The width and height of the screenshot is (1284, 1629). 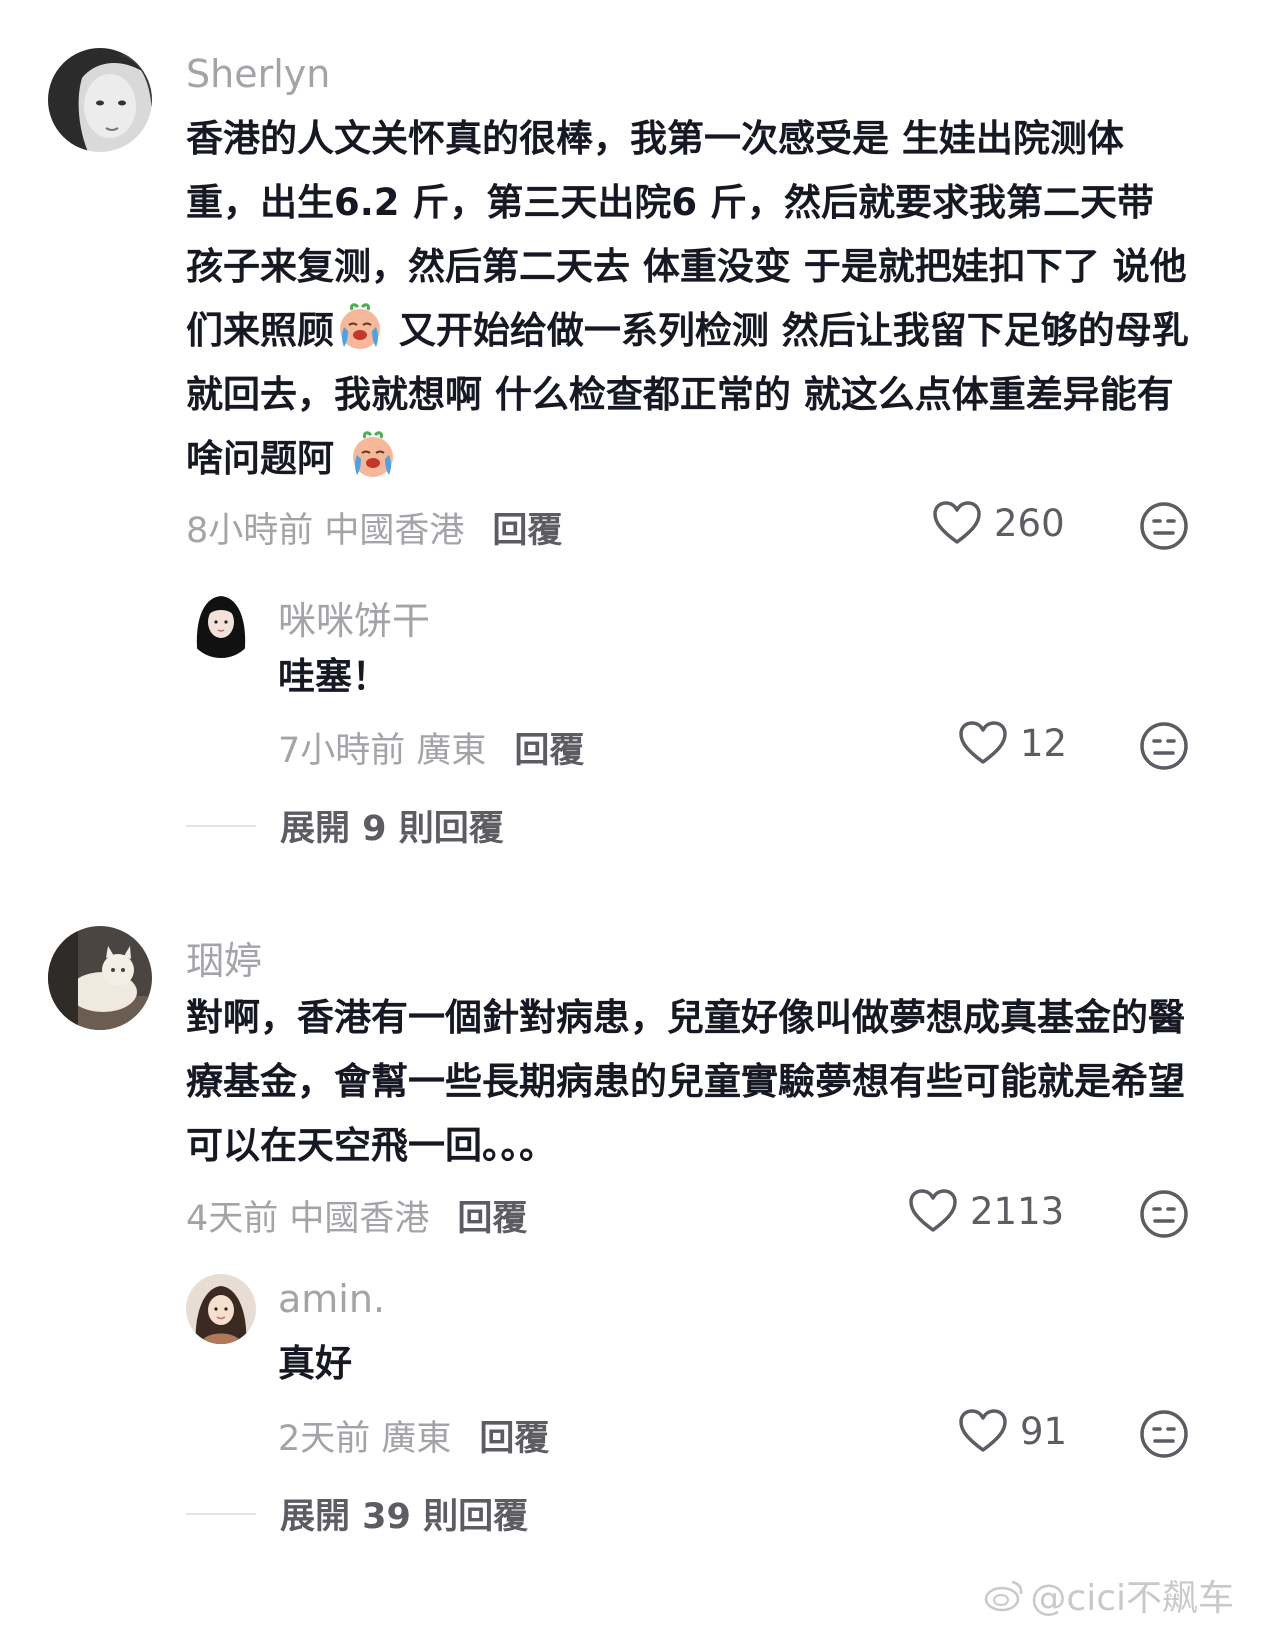 I want to click on like-count: 91, so click(x=1044, y=1431).